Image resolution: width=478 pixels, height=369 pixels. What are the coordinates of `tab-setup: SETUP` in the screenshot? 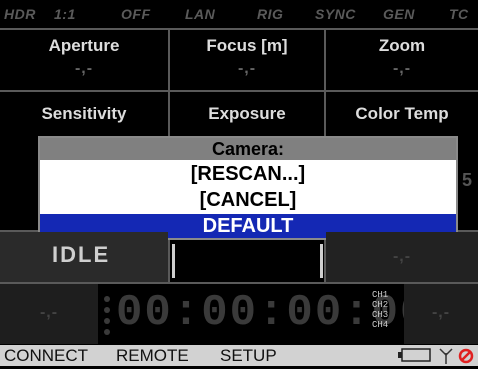 It's located at (248, 356).